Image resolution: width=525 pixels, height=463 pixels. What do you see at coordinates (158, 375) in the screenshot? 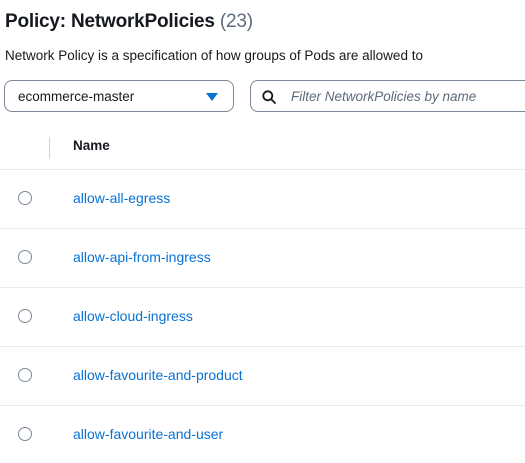
I see `policy-link: allow-favourite-and-product` at bounding box center [158, 375].